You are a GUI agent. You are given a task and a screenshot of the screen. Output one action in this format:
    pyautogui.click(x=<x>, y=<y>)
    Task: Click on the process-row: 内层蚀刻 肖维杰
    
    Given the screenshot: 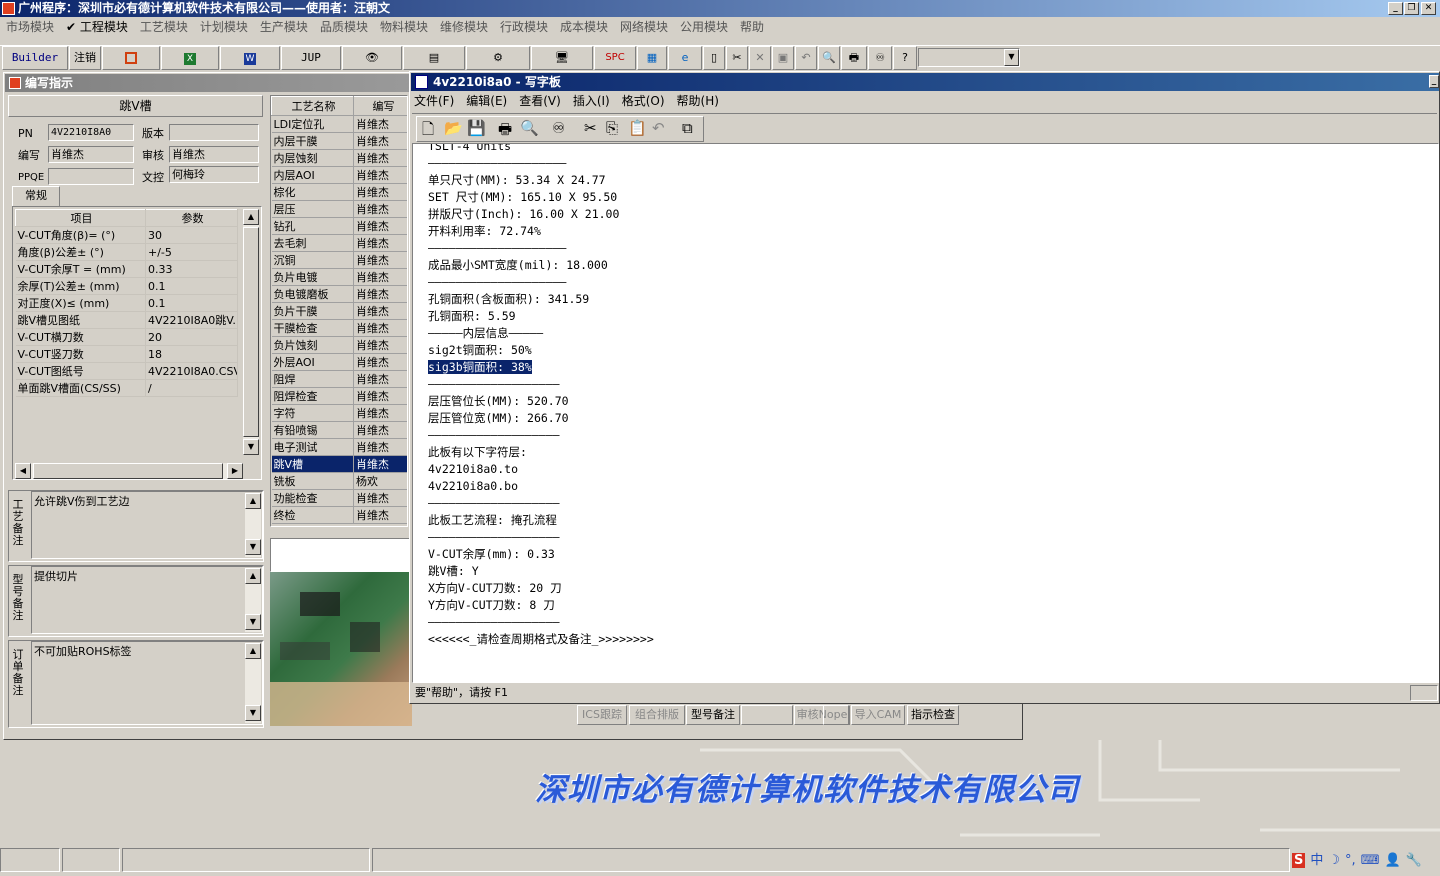 What is the action you would take?
    pyautogui.click(x=339, y=158)
    